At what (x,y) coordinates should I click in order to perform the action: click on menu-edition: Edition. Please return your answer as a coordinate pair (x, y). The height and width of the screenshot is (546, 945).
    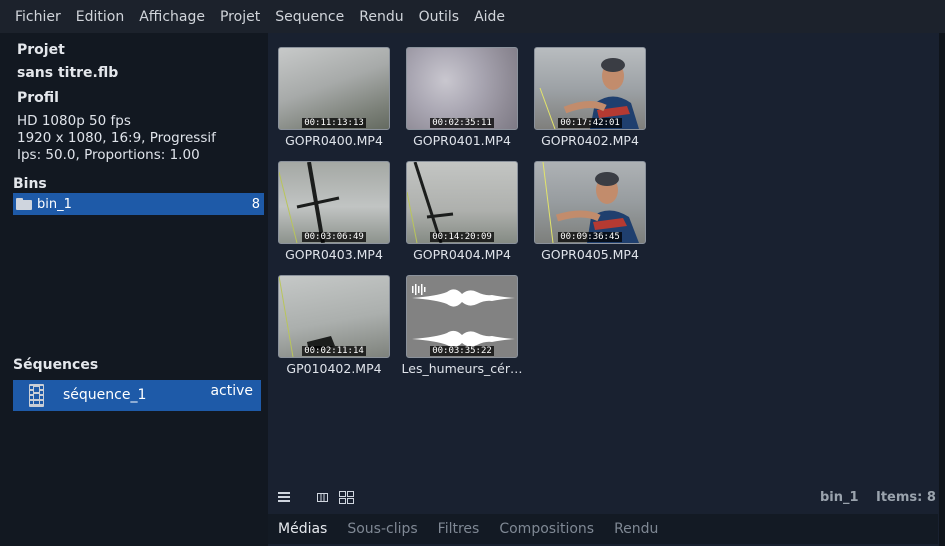
    Looking at the image, I should click on (100, 17).